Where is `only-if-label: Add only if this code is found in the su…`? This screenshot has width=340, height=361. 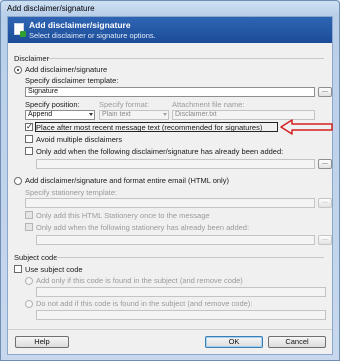 only-if-label: Add only if this code is found in the su… is located at coordinates (139, 280).